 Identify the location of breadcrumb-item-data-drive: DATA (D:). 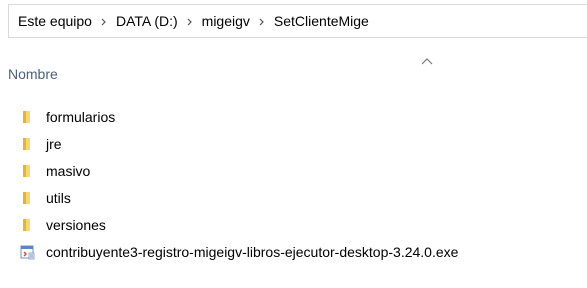
(147, 21).